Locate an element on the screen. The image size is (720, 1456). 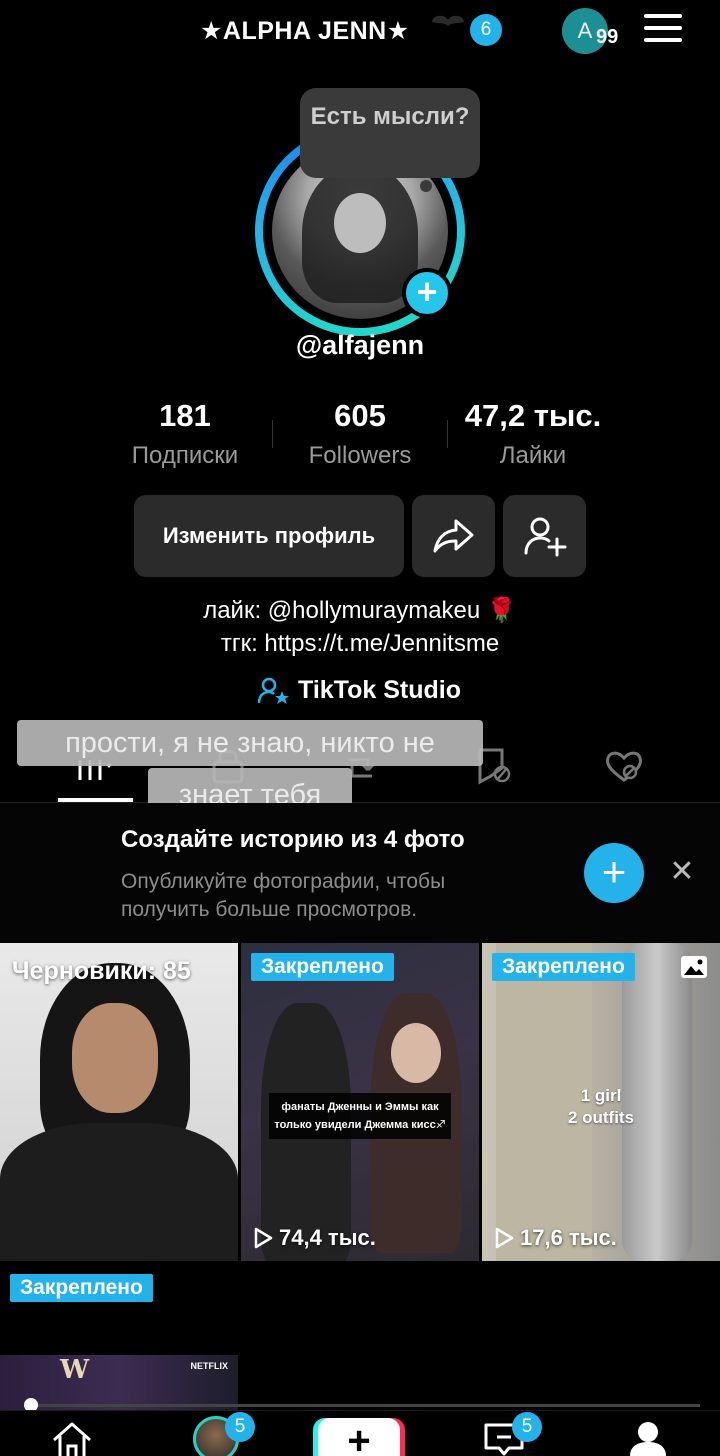
studio-label: TikTok Studio is located at coordinates (379, 690).